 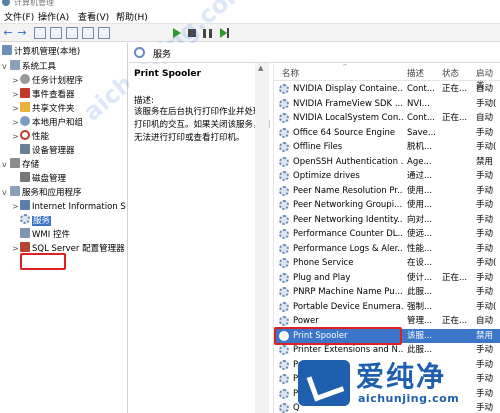 I want to click on table-row: Portable Device Enumera... 强制... 手动(, so click(x=387, y=307).